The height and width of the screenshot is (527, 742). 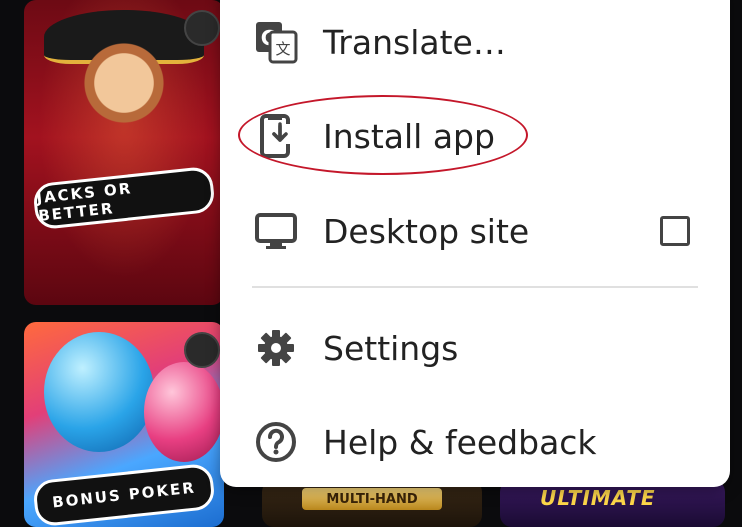 What do you see at coordinates (675, 231) in the screenshot?
I see `desktop-site-checkbox` at bounding box center [675, 231].